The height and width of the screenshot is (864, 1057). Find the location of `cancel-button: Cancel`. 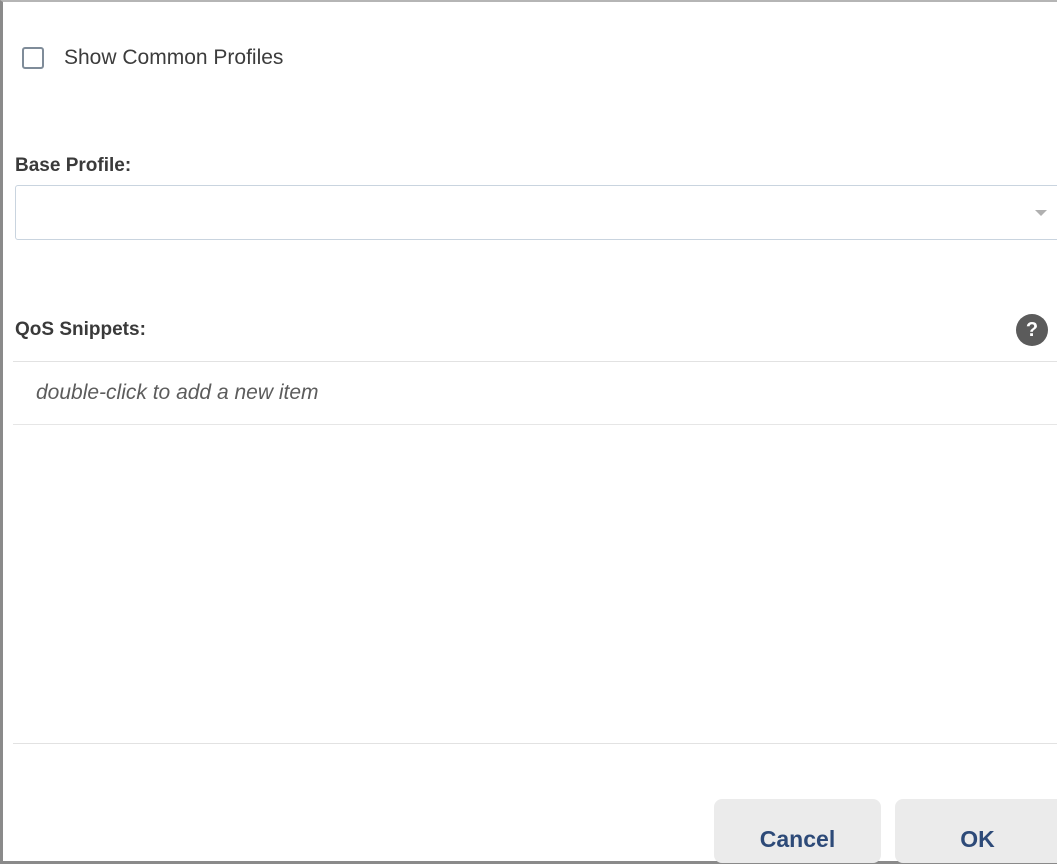

cancel-button: Cancel is located at coordinates (797, 831).